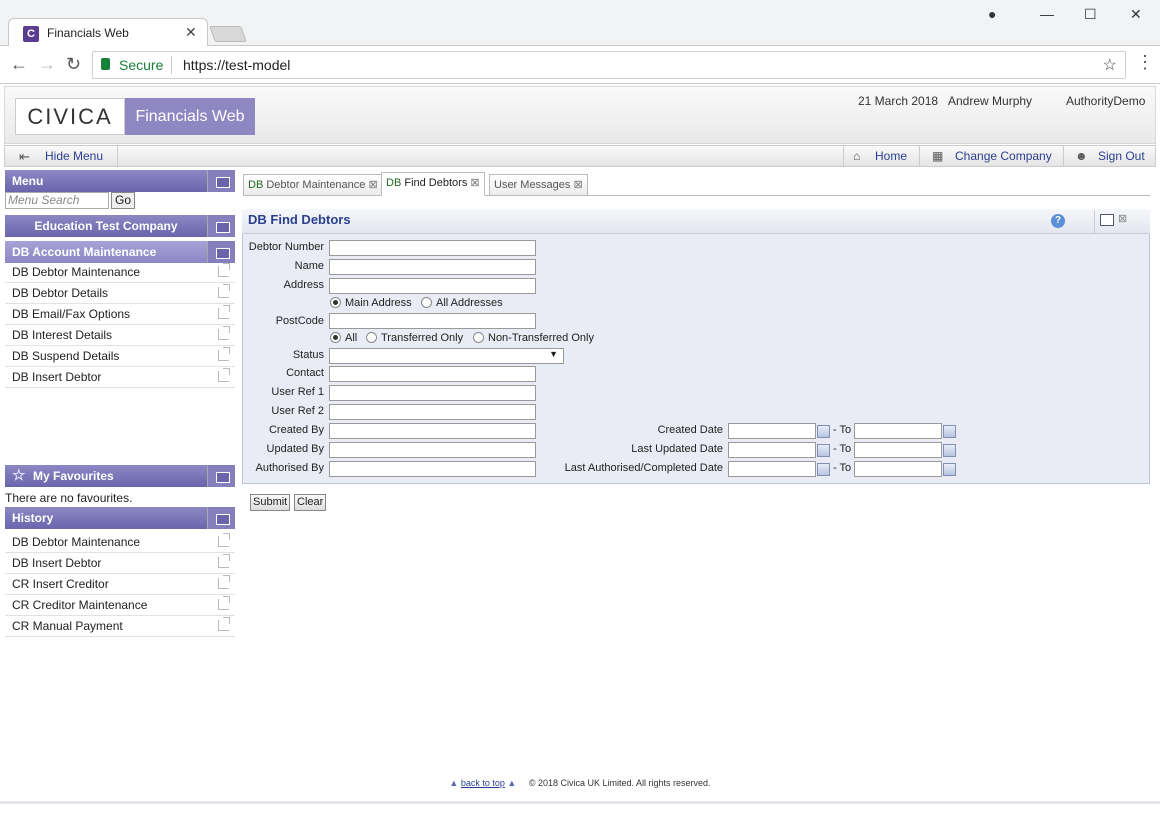 The height and width of the screenshot is (822, 1160). Describe the element at coordinates (937, 156) in the screenshot. I see `calendar-building-icon: ▦` at that location.